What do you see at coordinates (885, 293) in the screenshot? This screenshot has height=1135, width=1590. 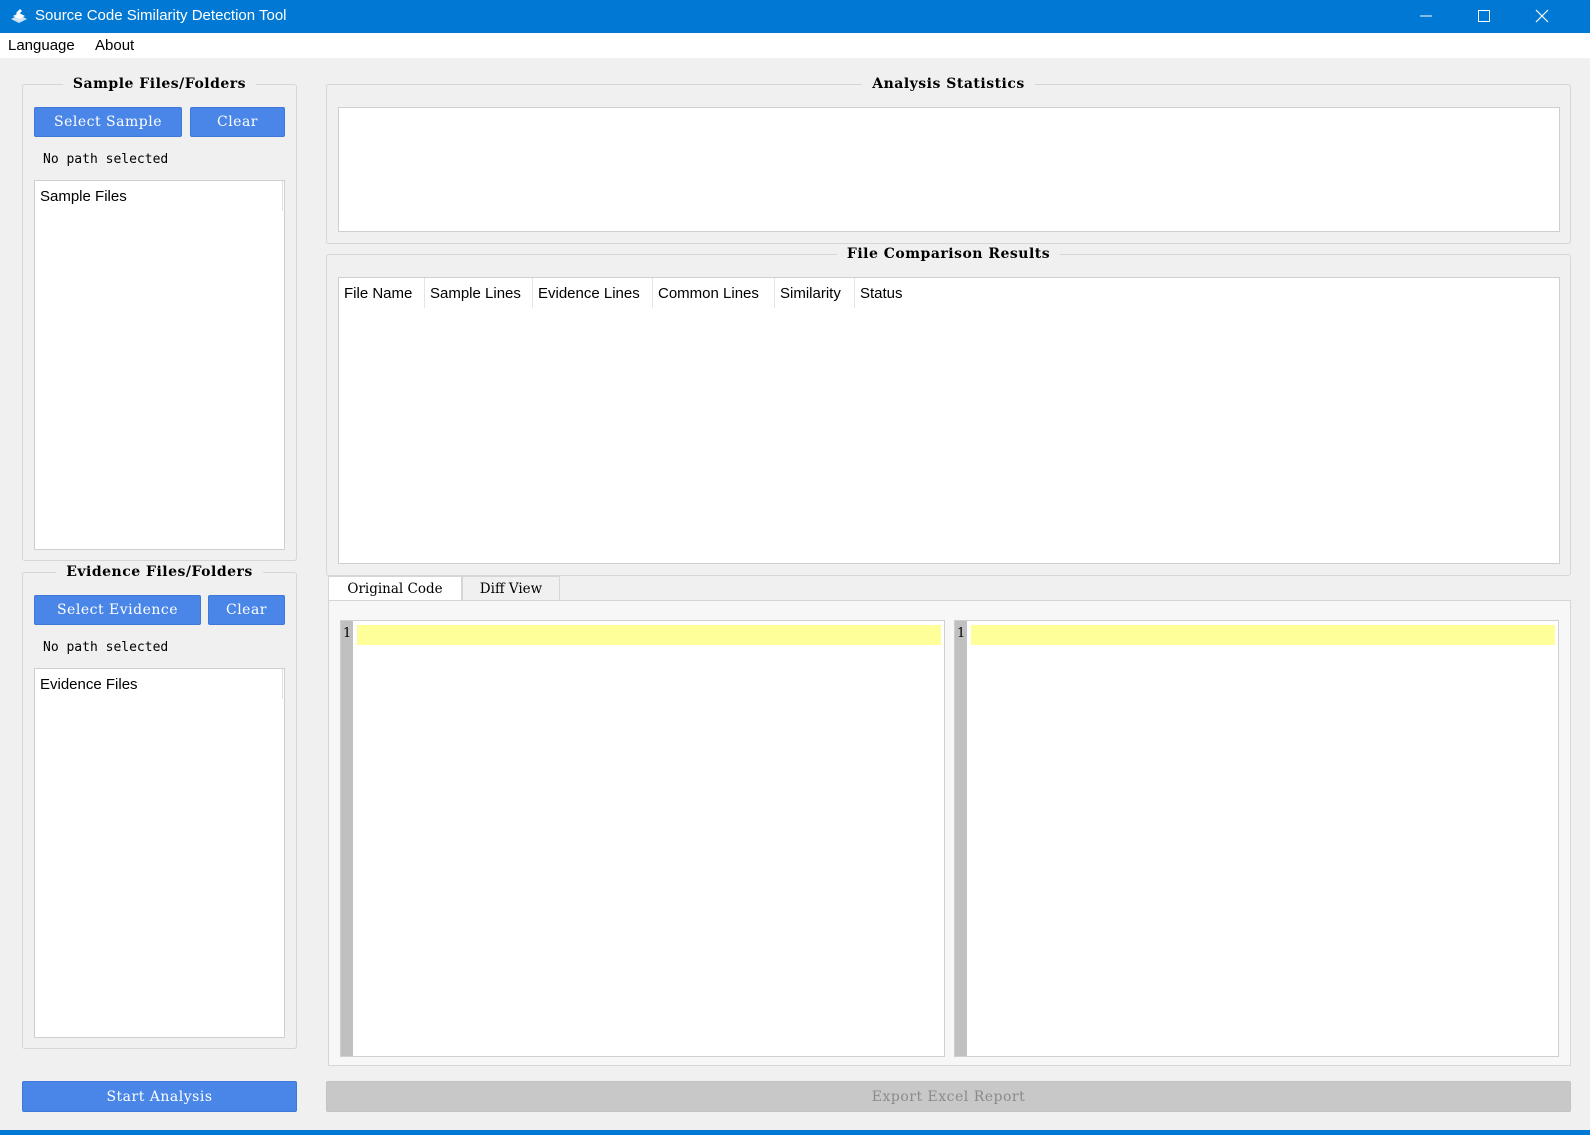 I see `column-header-status: Status` at bounding box center [885, 293].